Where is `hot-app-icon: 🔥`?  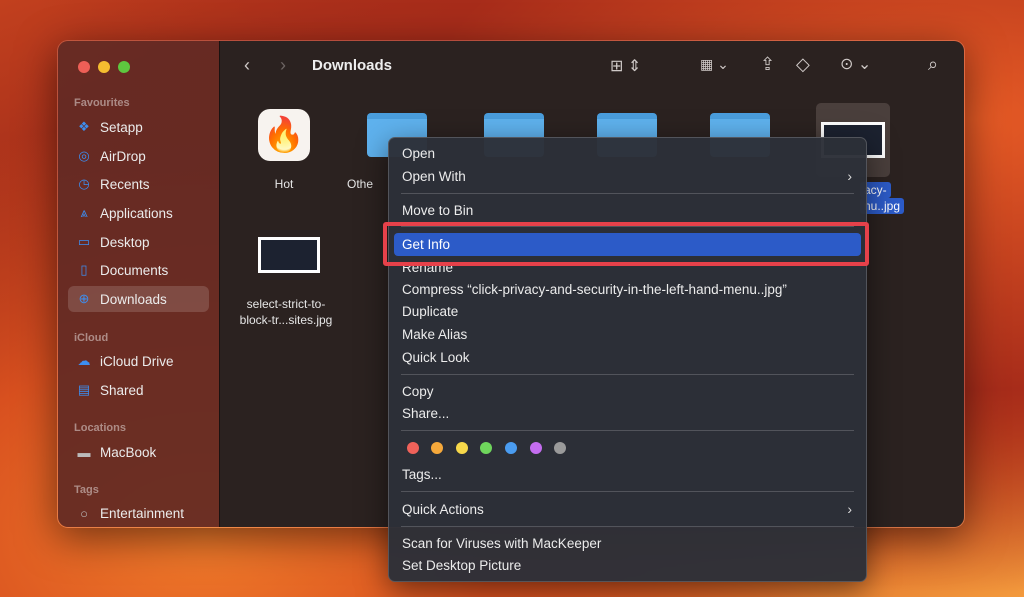 hot-app-icon: 🔥 is located at coordinates (284, 135).